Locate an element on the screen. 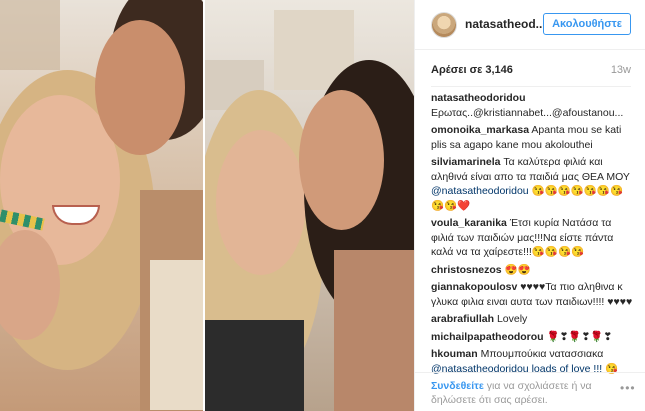 The height and width of the screenshot is (411, 645). blonde-face-shape is located at coordinates (261, 202).